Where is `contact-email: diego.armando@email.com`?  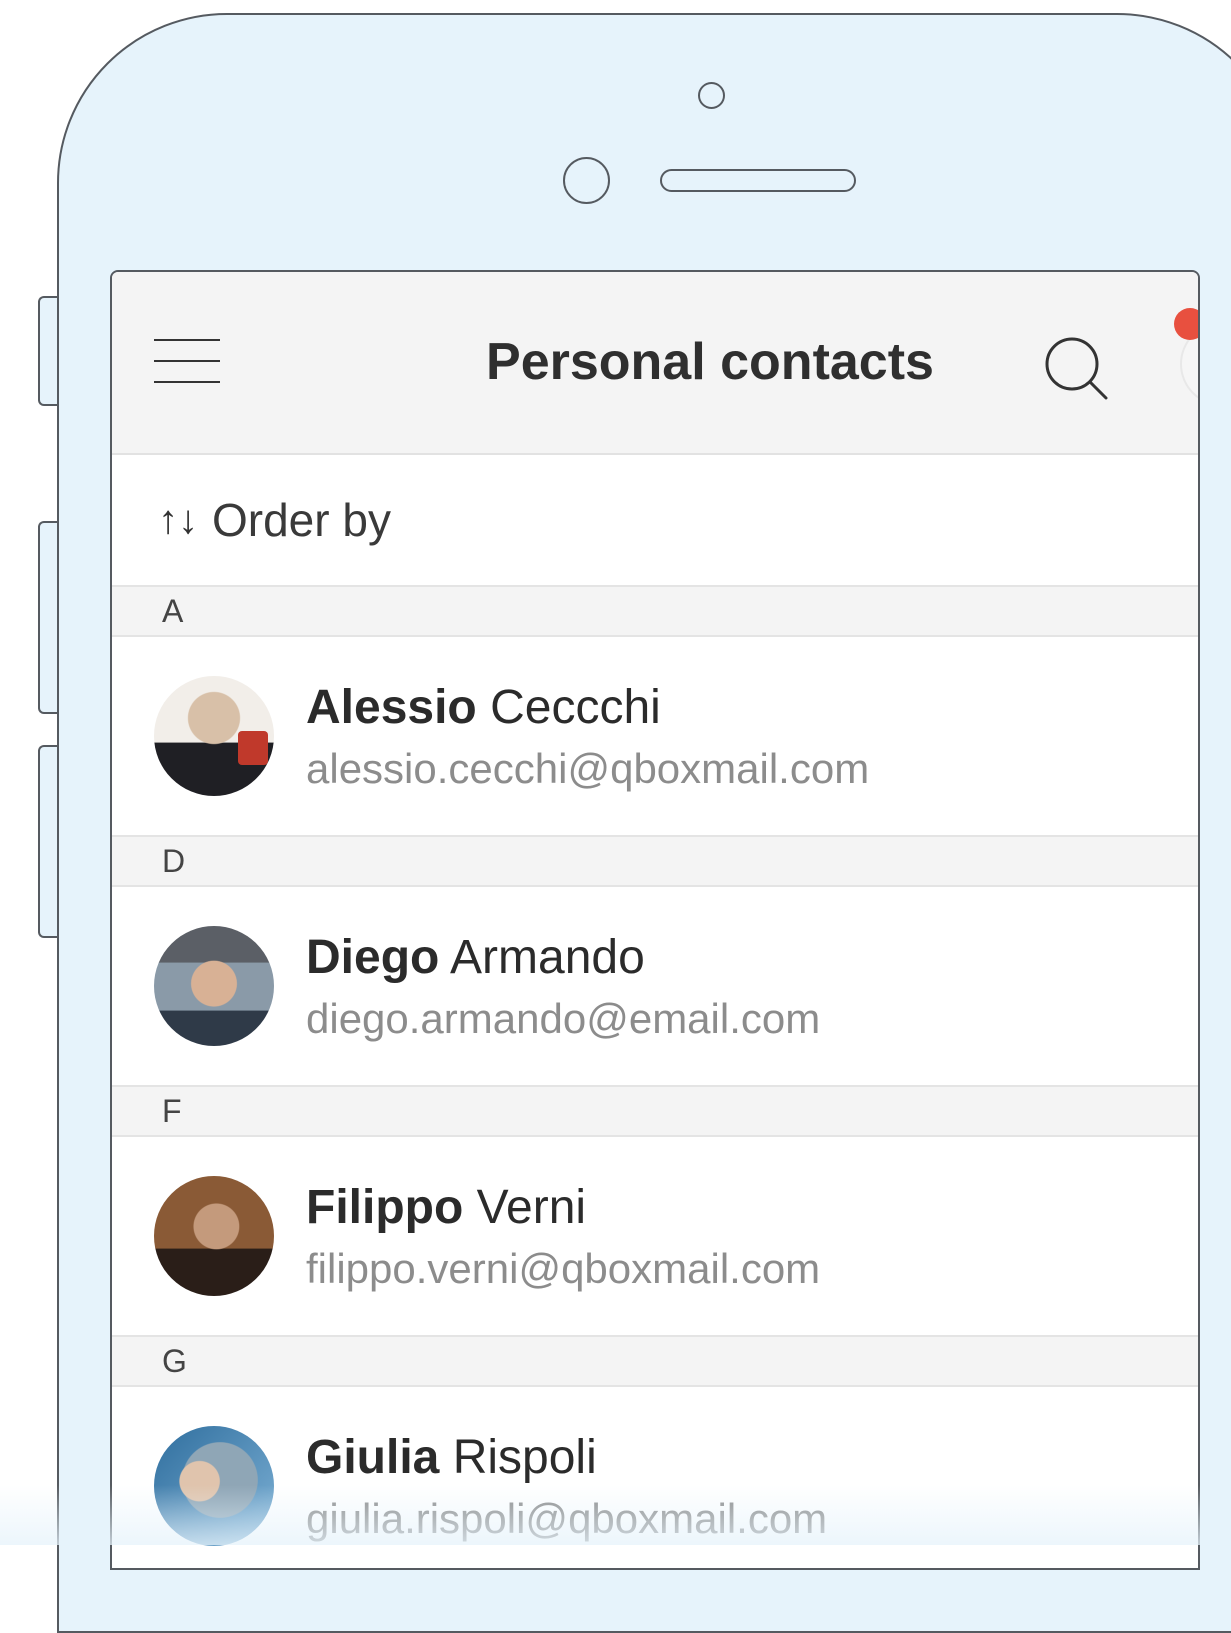 contact-email: diego.armando@email.com is located at coordinates (563, 1018).